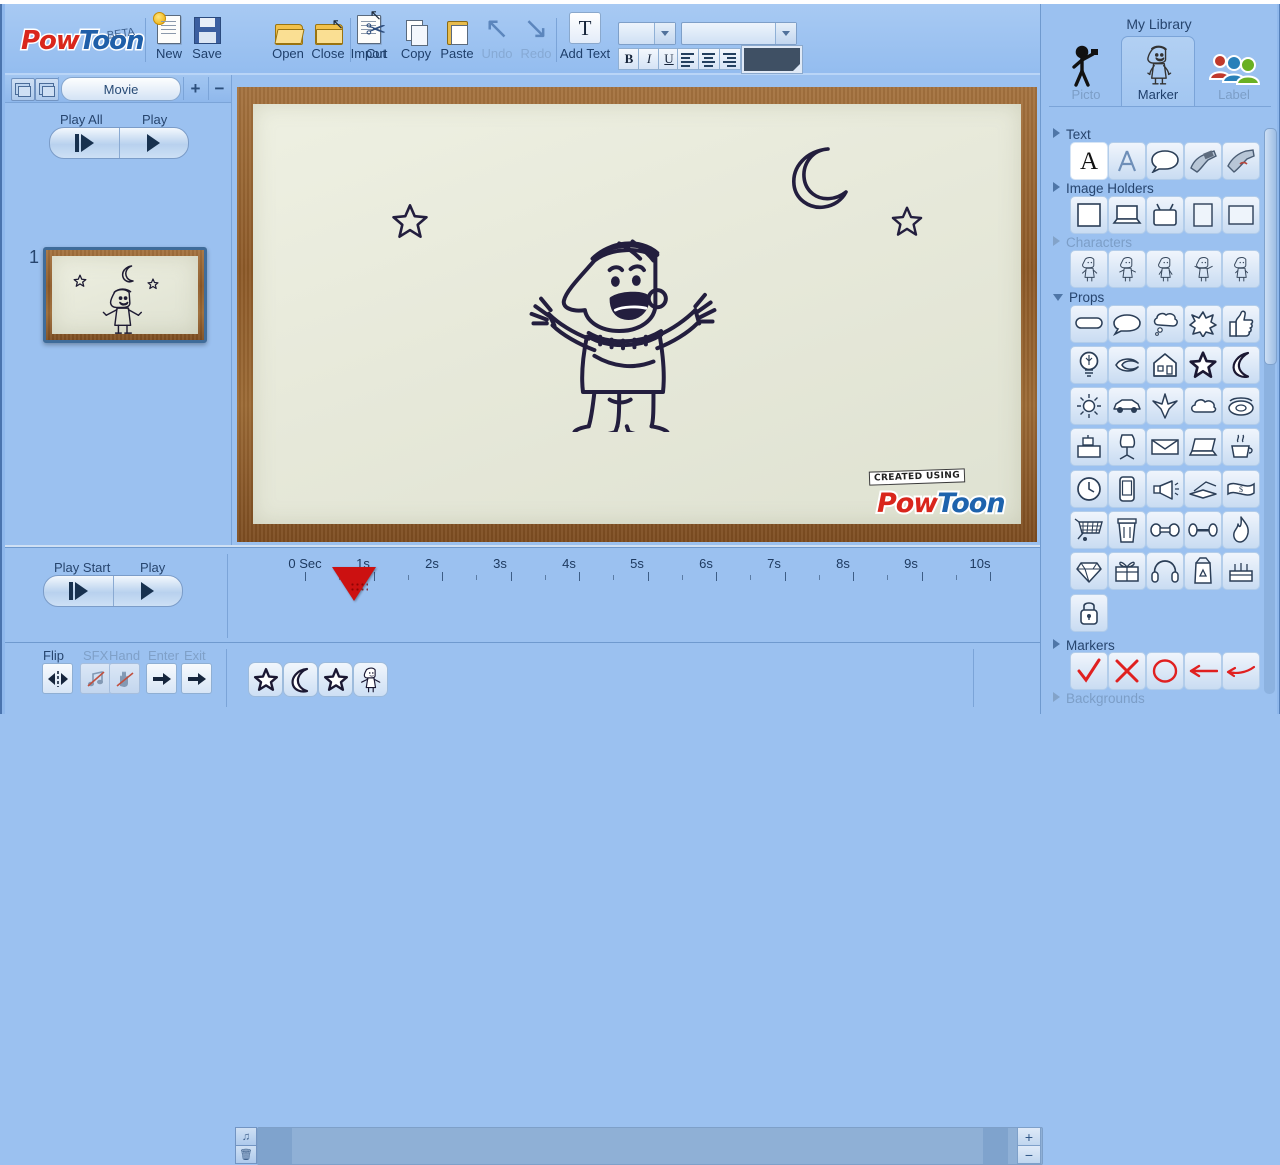  What do you see at coordinates (153, 143) in the screenshot?
I see `play-button` at bounding box center [153, 143].